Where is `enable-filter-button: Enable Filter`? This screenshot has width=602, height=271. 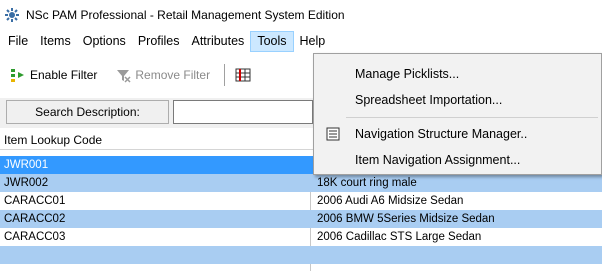
enable-filter-button: Enable Filter is located at coordinates (55, 75).